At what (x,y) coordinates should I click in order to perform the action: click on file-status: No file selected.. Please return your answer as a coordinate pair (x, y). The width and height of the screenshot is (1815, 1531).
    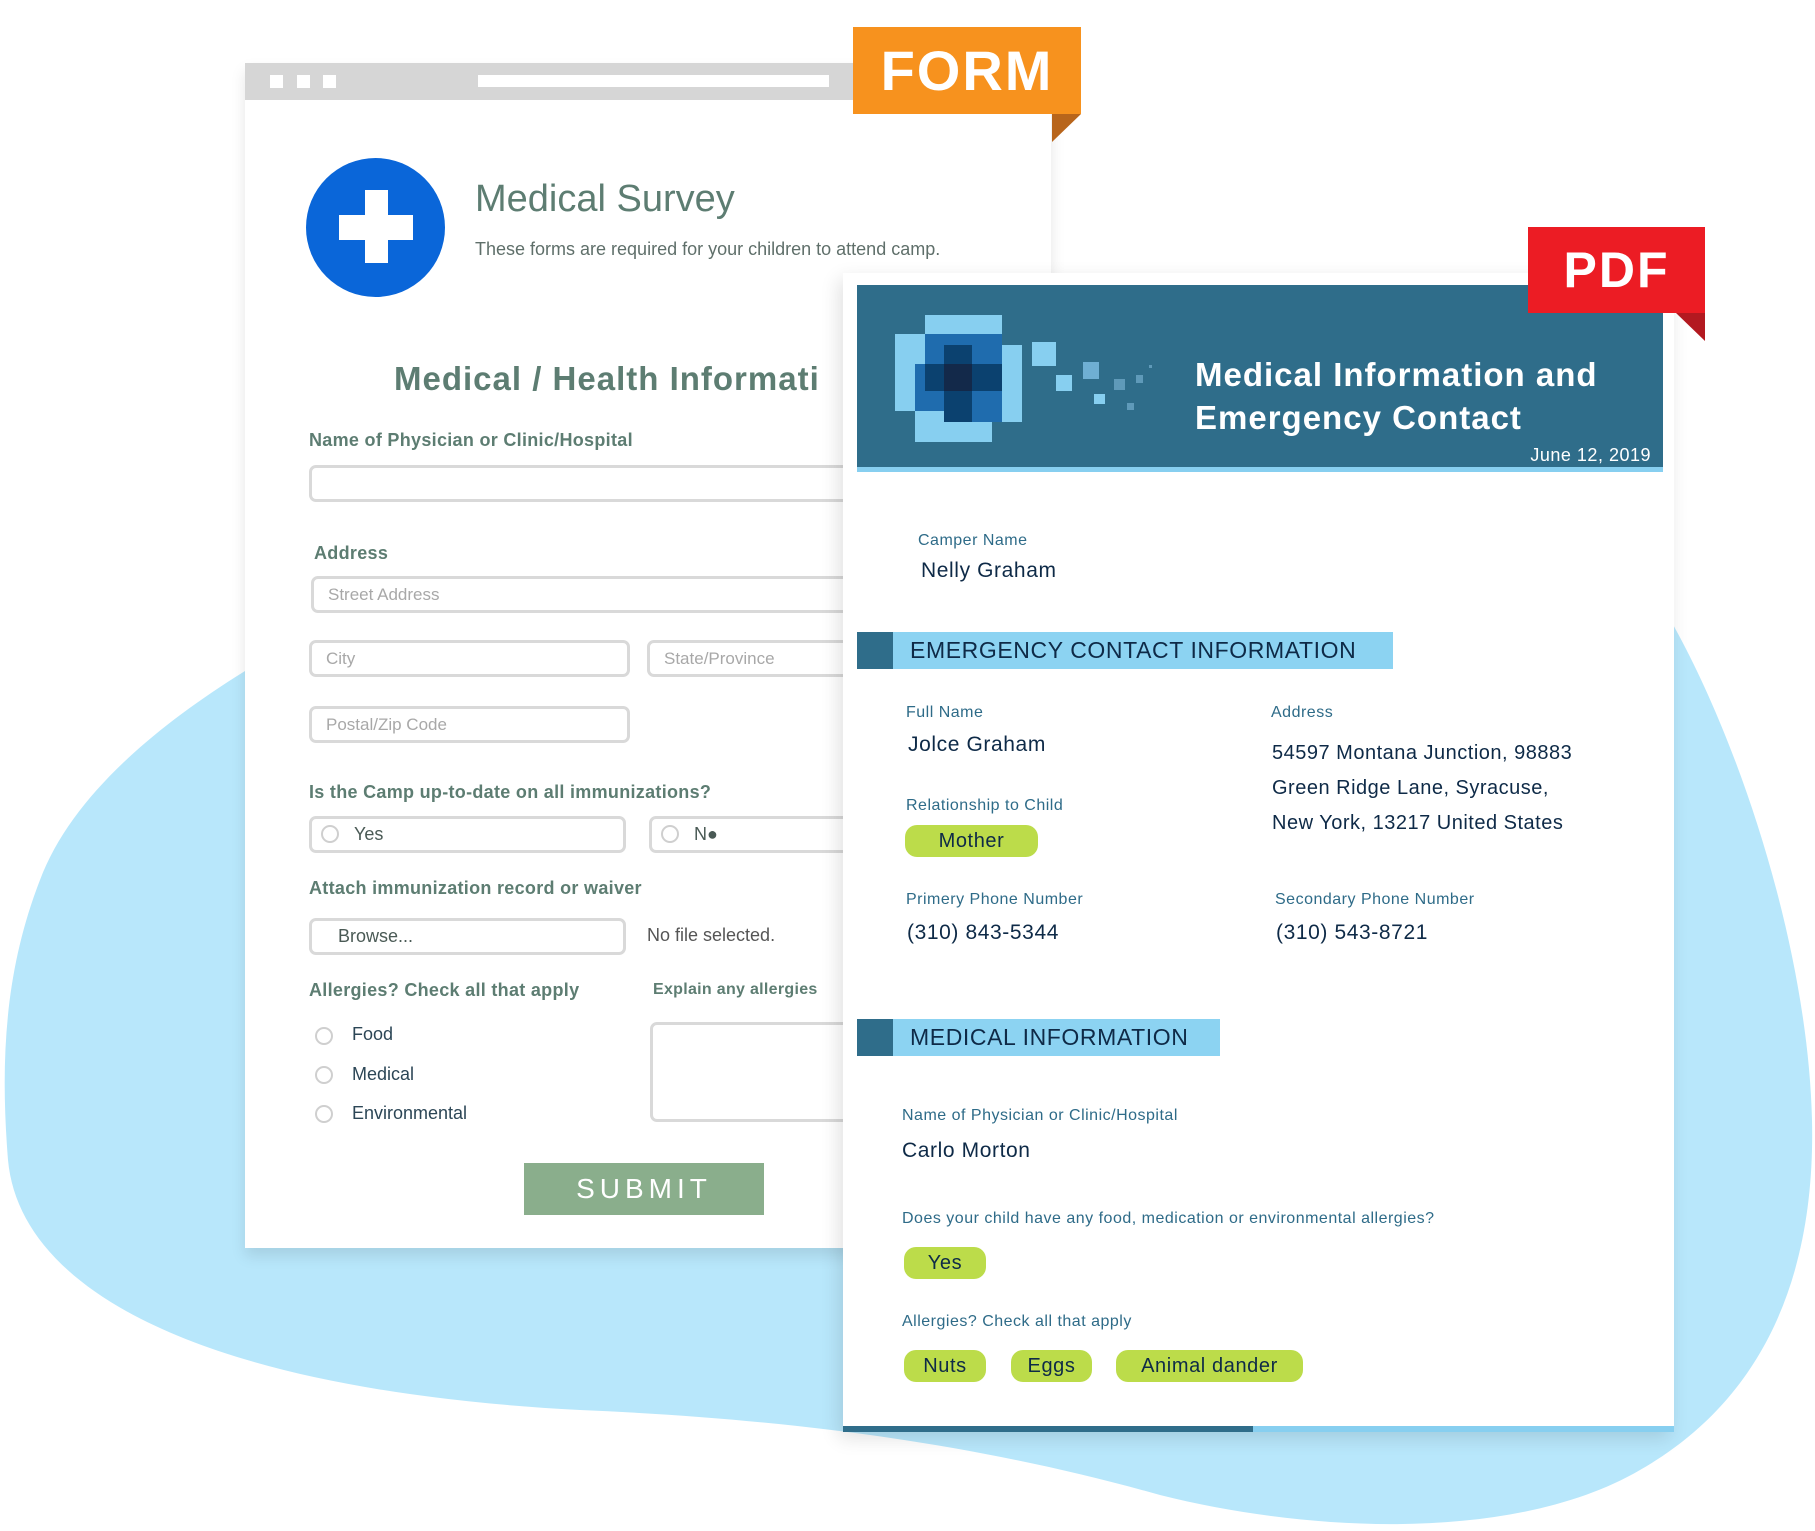
    Looking at the image, I should click on (711, 935).